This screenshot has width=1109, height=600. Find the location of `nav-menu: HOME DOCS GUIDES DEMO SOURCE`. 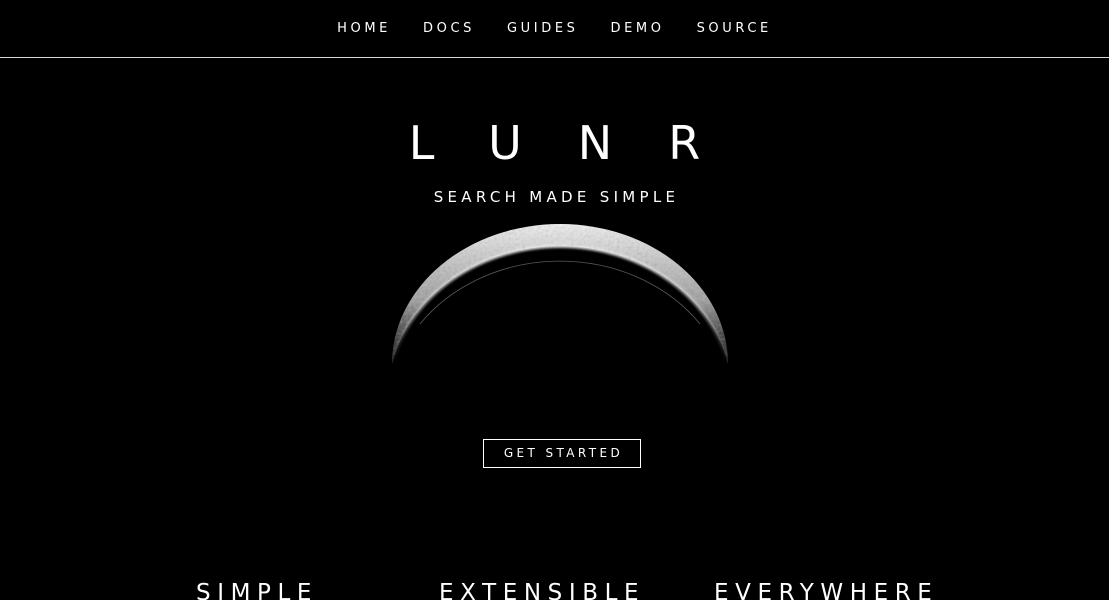

nav-menu: HOME DOCS GUIDES DEMO SOURCE is located at coordinates (554, 29).